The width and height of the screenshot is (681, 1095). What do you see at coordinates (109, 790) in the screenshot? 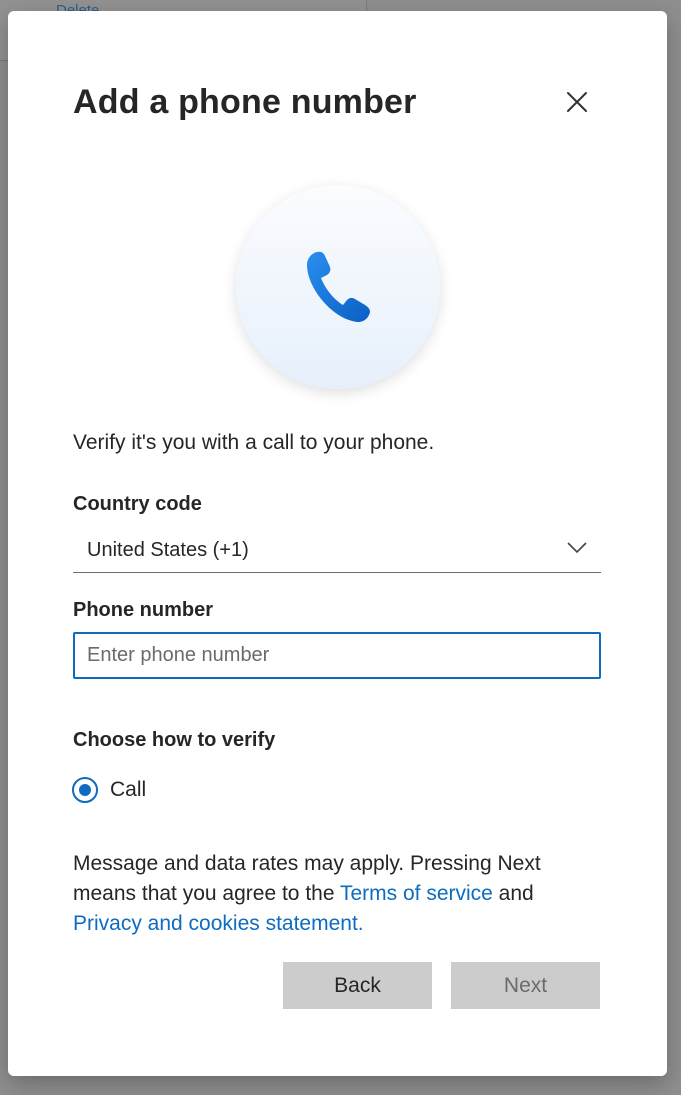
I see `verify-option-call: Call` at bounding box center [109, 790].